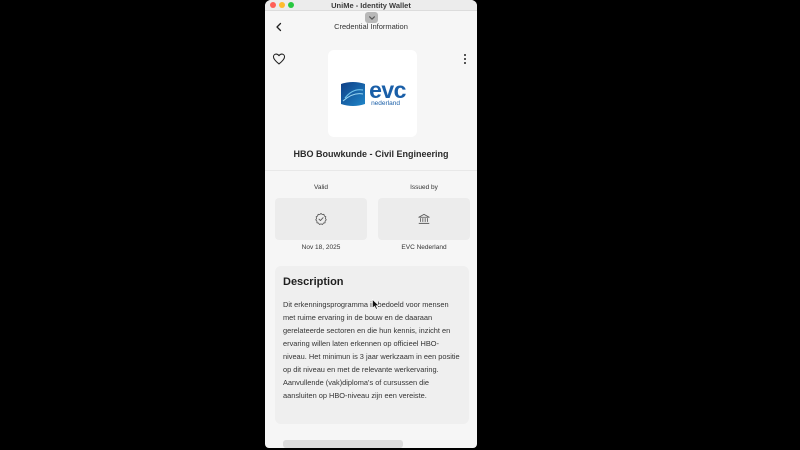 The image size is (800, 450). I want to click on issuer-logo: evc nederland, so click(372, 93).